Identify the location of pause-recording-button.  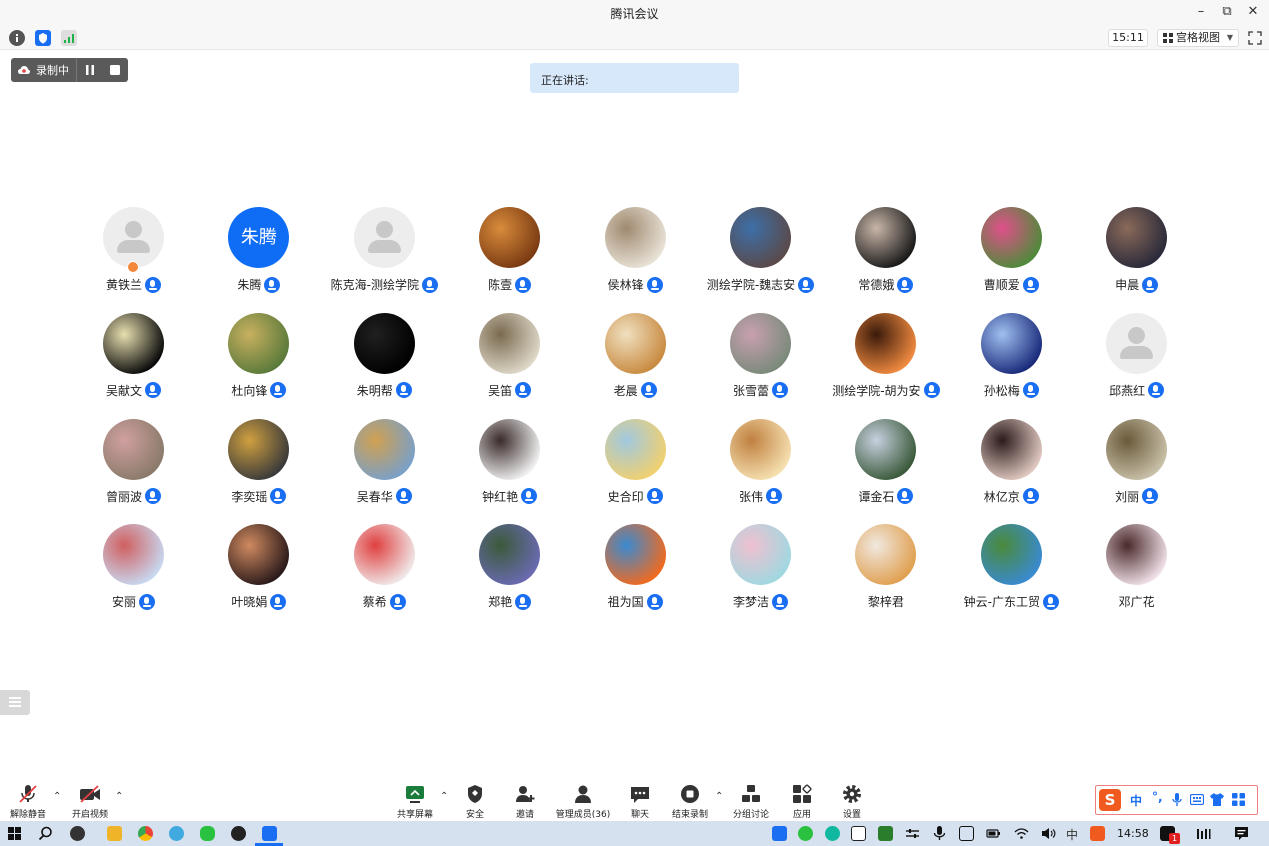
(89, 70).